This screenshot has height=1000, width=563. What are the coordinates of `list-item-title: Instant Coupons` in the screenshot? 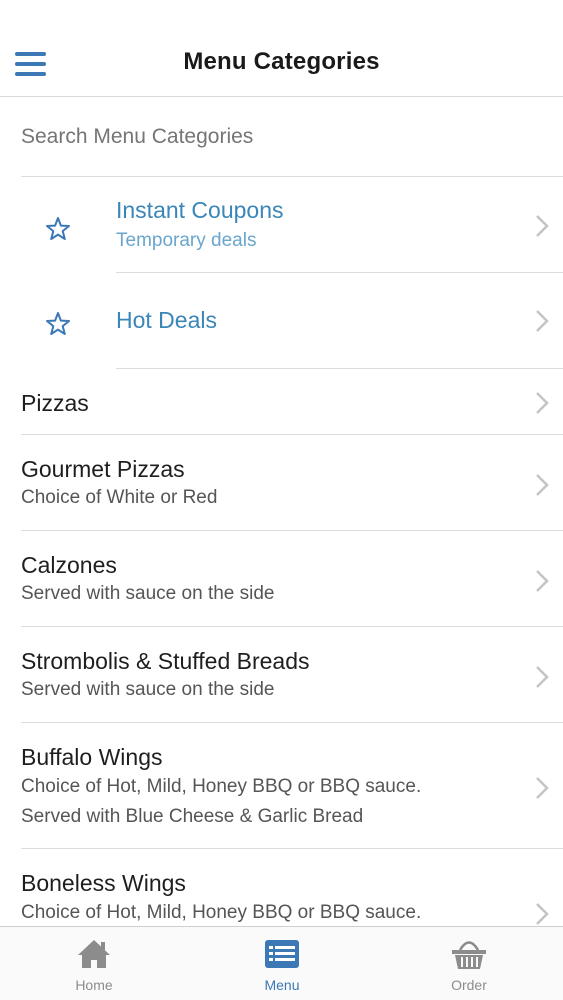 It's located at (200, 210).